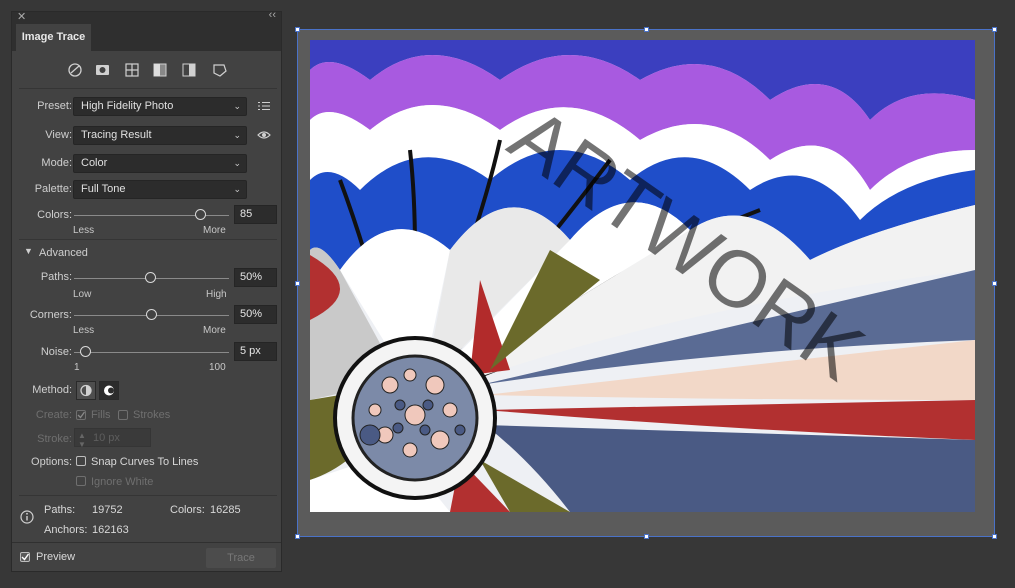 Image resolution: width=1015 pixels, height=588 pixels. What do you see at coordinates (94, 163) in the screenshot?
I see `mode-value: Color` at bounding box center [94, 163].